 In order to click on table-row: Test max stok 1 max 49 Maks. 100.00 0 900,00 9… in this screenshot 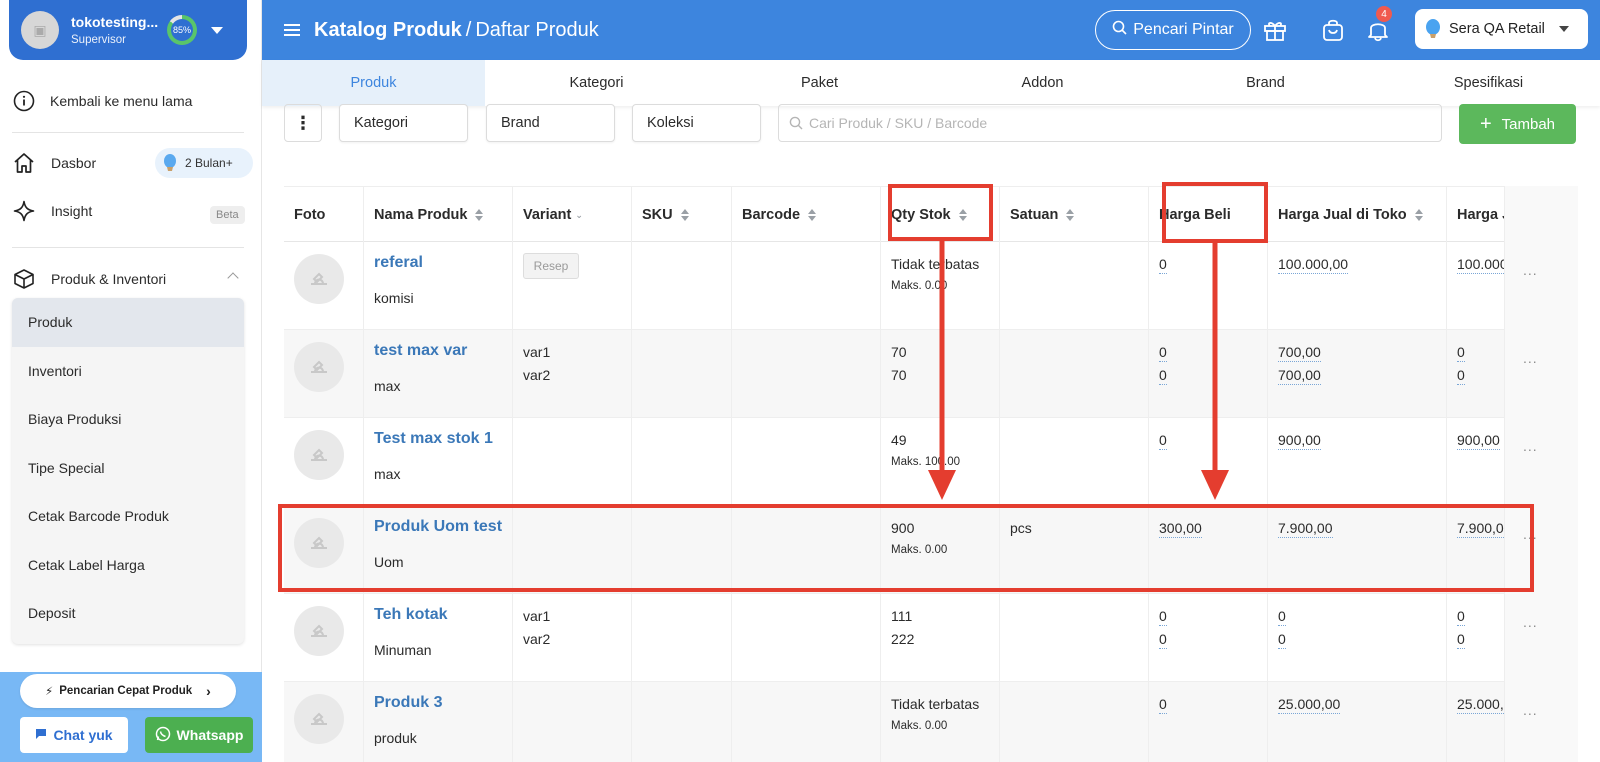, I will do `click(931, 462)`.